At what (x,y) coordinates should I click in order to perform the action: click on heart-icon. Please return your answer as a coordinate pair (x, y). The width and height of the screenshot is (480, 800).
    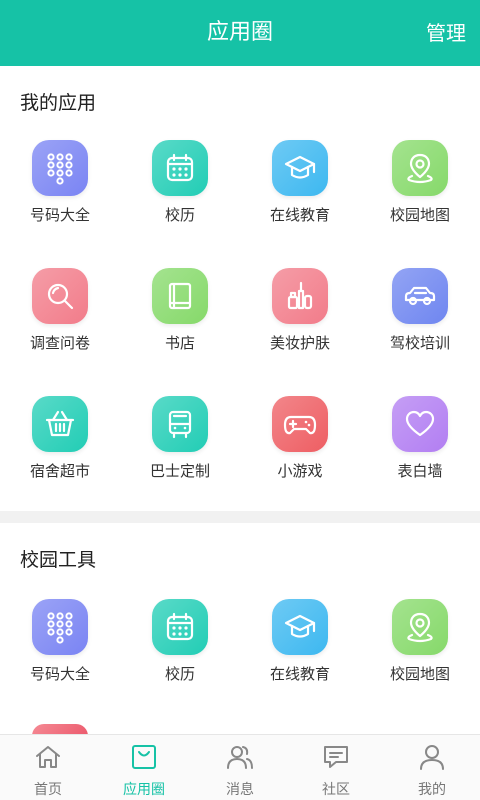
    Looking at the image, I should click on (420, 424).